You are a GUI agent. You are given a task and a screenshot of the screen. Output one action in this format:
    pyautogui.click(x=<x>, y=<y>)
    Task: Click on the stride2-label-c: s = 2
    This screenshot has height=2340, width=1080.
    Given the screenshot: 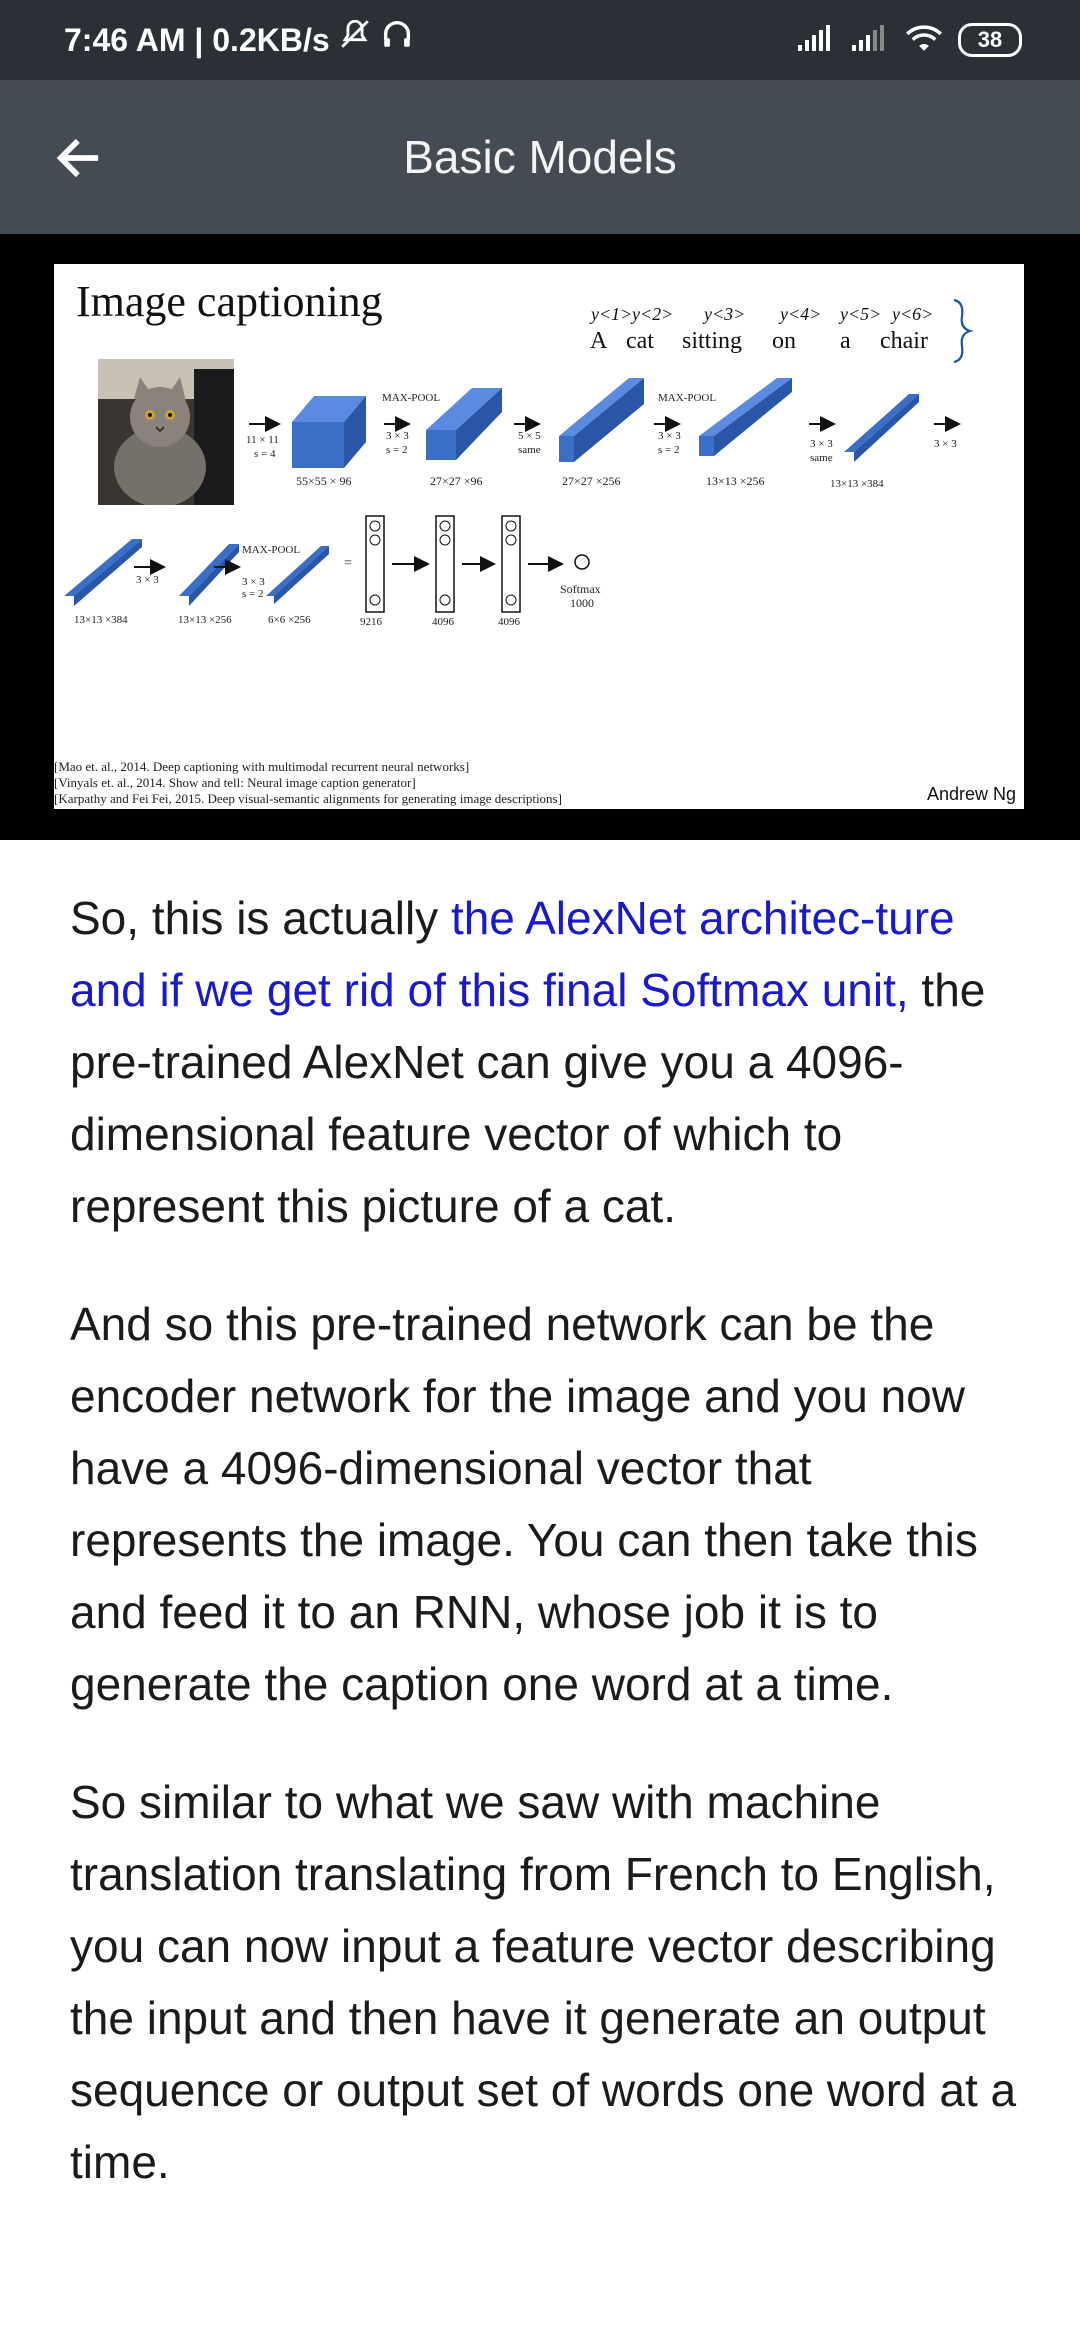 What is the action you would take?
    pyautogui.click(x=253, y=594)
    